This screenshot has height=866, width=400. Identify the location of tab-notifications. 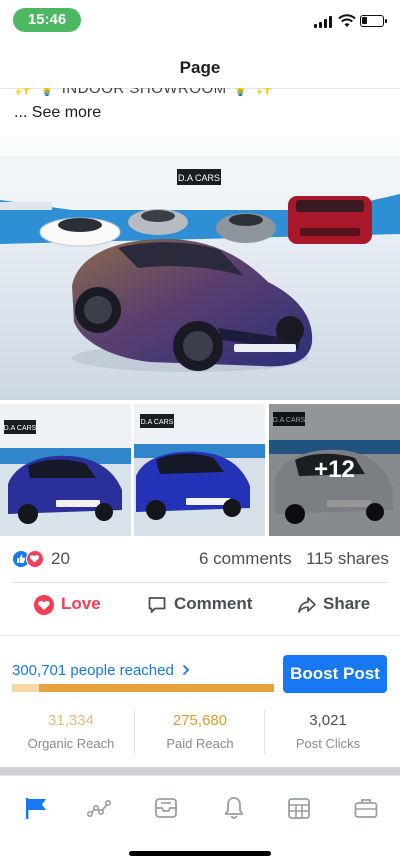
(234, 808).